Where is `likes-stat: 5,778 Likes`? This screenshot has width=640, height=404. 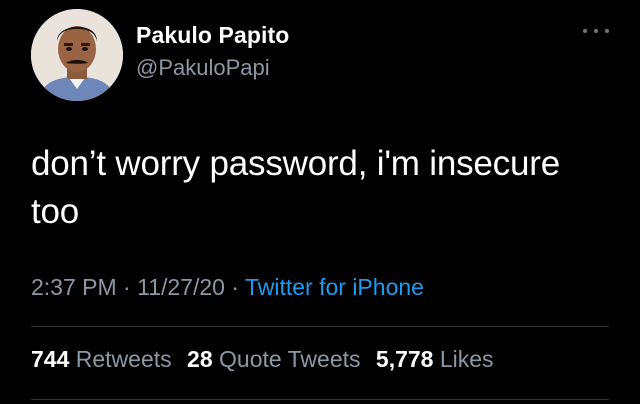 likes-stat: 5,778 Likes is located at coordinates (435, 359).